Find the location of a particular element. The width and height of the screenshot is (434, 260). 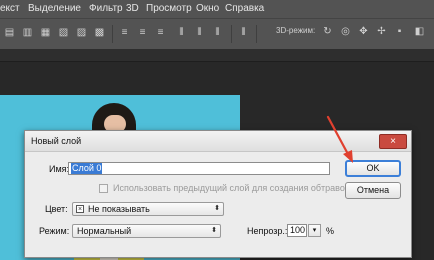

3d-rotate-icon: ↻ is located at coordinates (327, 32).